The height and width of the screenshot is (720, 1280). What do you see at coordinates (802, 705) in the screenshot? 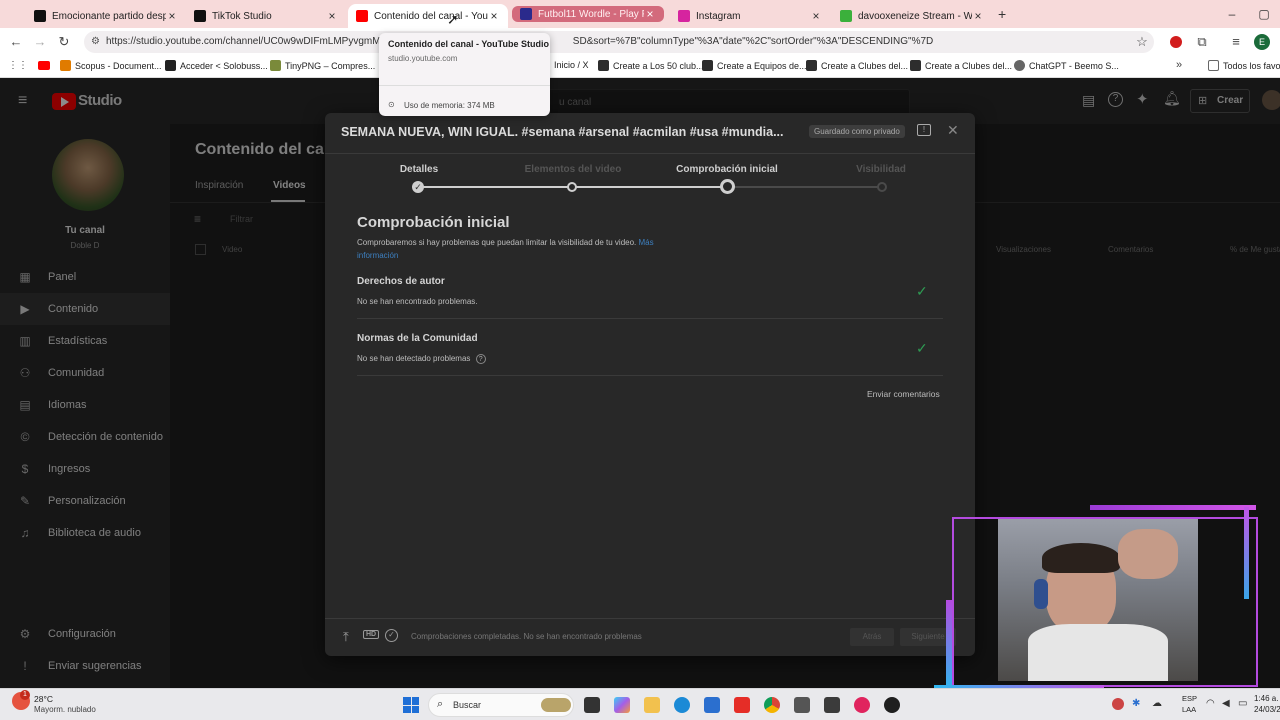
I see `xbox-icon` at bounding box center [802, 705].